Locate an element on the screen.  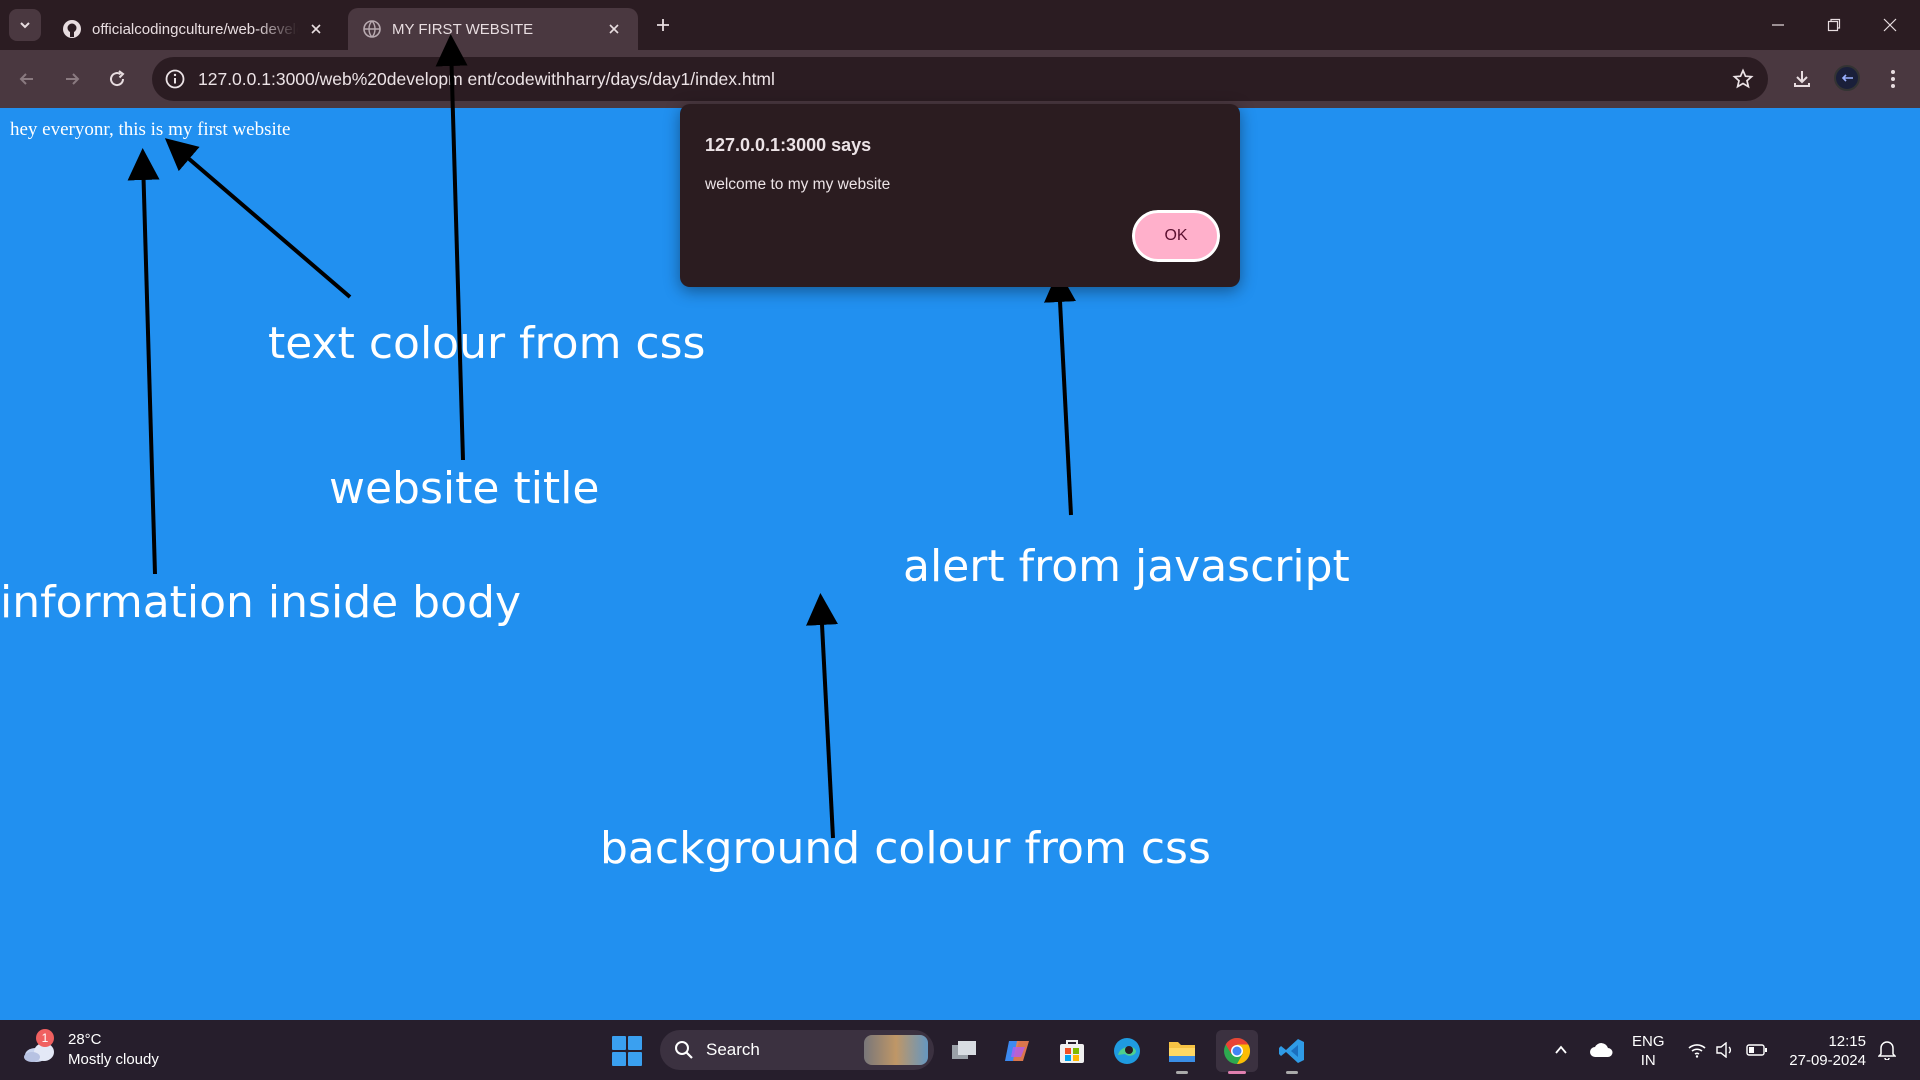
close-window-button is located at coordinates (1890, 25).